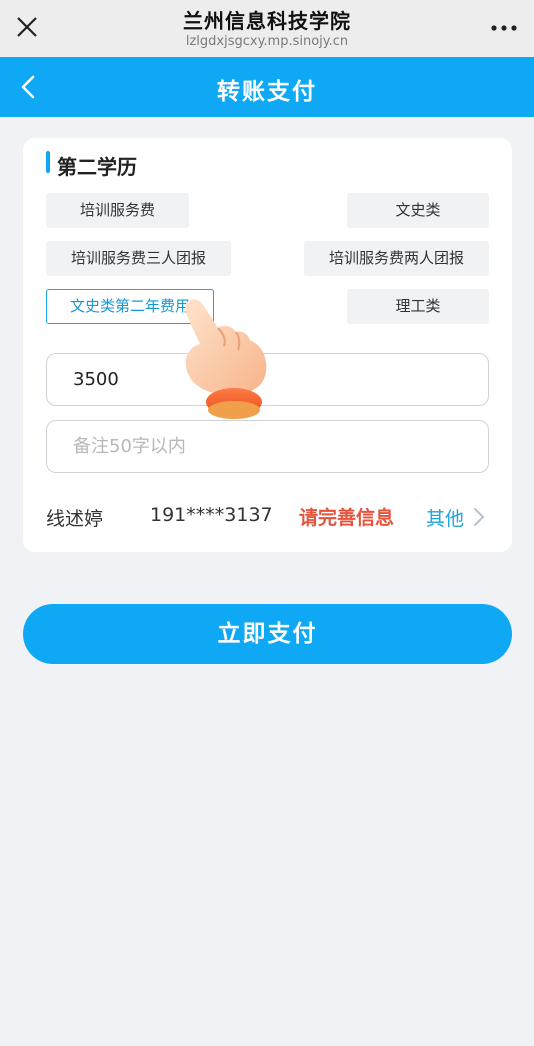 This screenshot has height=1046, width=534. Describe the element at coordinates (117, 210) in the screenshot. I see `option-chip: 培训服务费` at that location.